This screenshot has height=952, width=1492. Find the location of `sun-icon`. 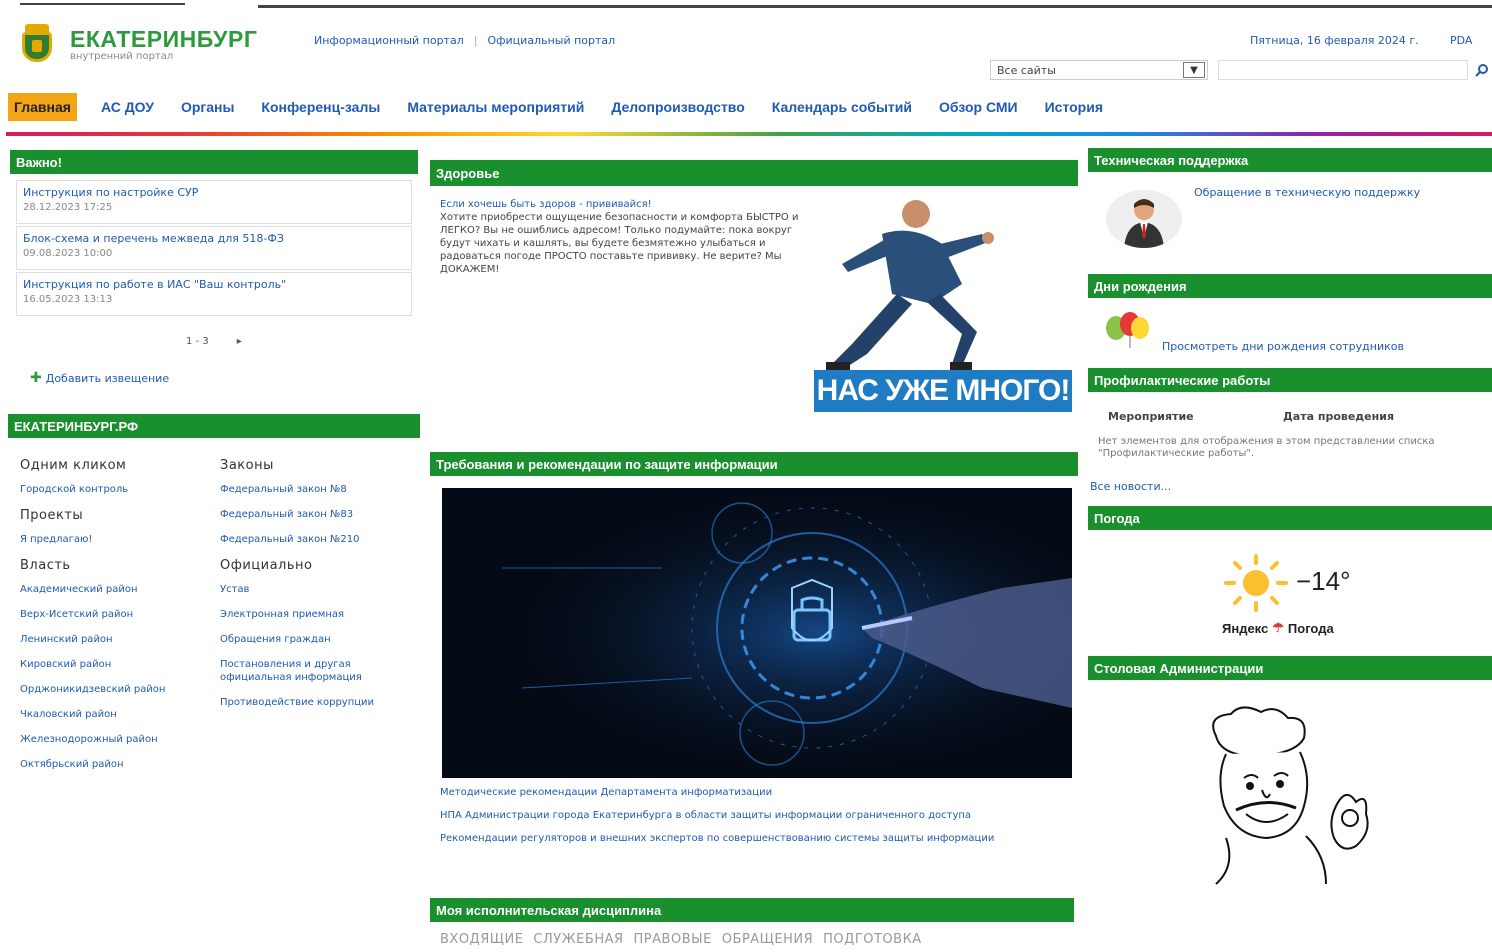

sun-icon is located at coordinates (1256, 583).